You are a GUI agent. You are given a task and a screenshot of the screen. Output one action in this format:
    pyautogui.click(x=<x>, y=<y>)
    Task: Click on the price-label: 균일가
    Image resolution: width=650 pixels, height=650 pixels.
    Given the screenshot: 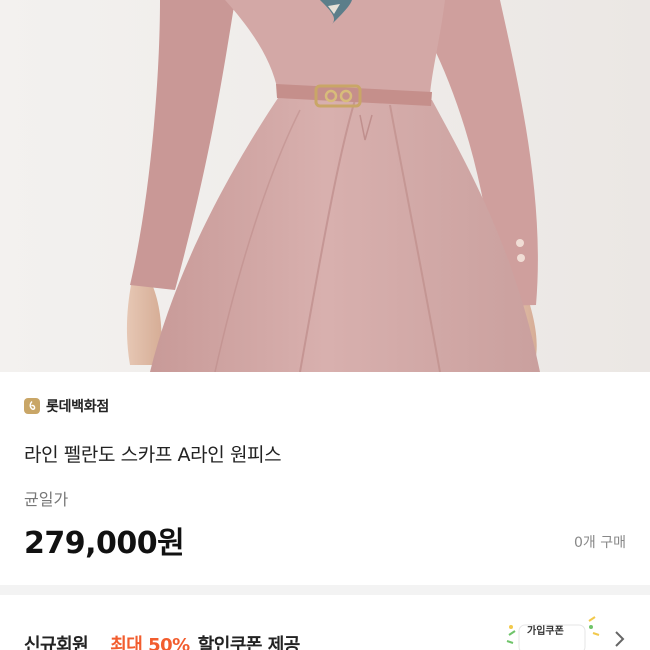 What is the action you would take?
    pyautogui.click(x=46, y=499)
    